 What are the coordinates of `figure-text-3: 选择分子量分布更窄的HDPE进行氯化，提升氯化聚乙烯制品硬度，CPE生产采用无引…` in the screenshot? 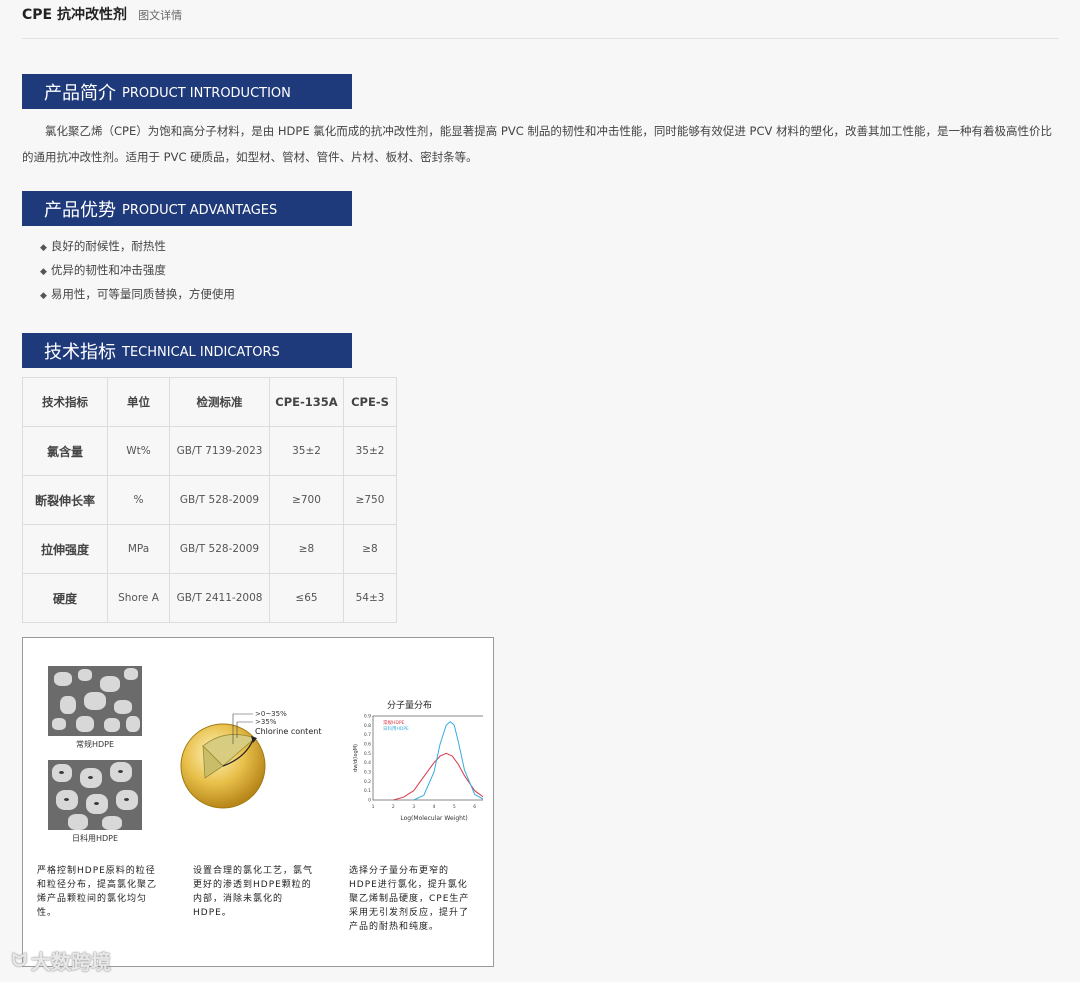 It's located at (409, 899).